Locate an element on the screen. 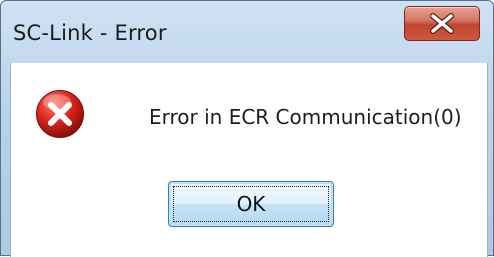 The height and width of the screenshot is (257, 494). close-icon is located at coordinates (442, 23).